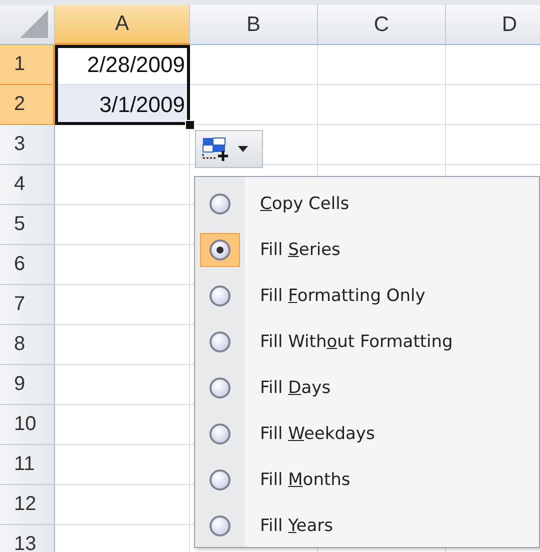 The height and width of the screenshot is (552, 540). I want to click on row-header: 7, so click(27, 305).